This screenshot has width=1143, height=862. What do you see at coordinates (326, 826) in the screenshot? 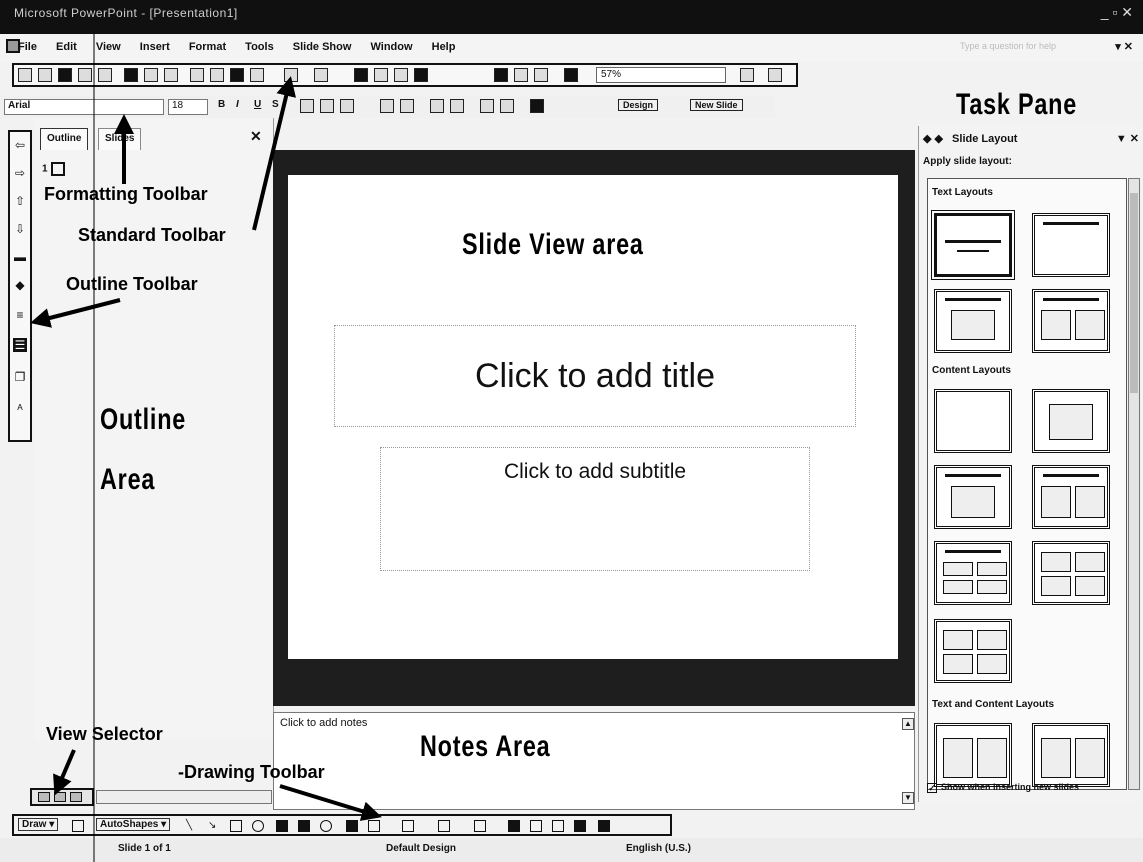
I see `diagram-icon` at bounding box center [326, 826].